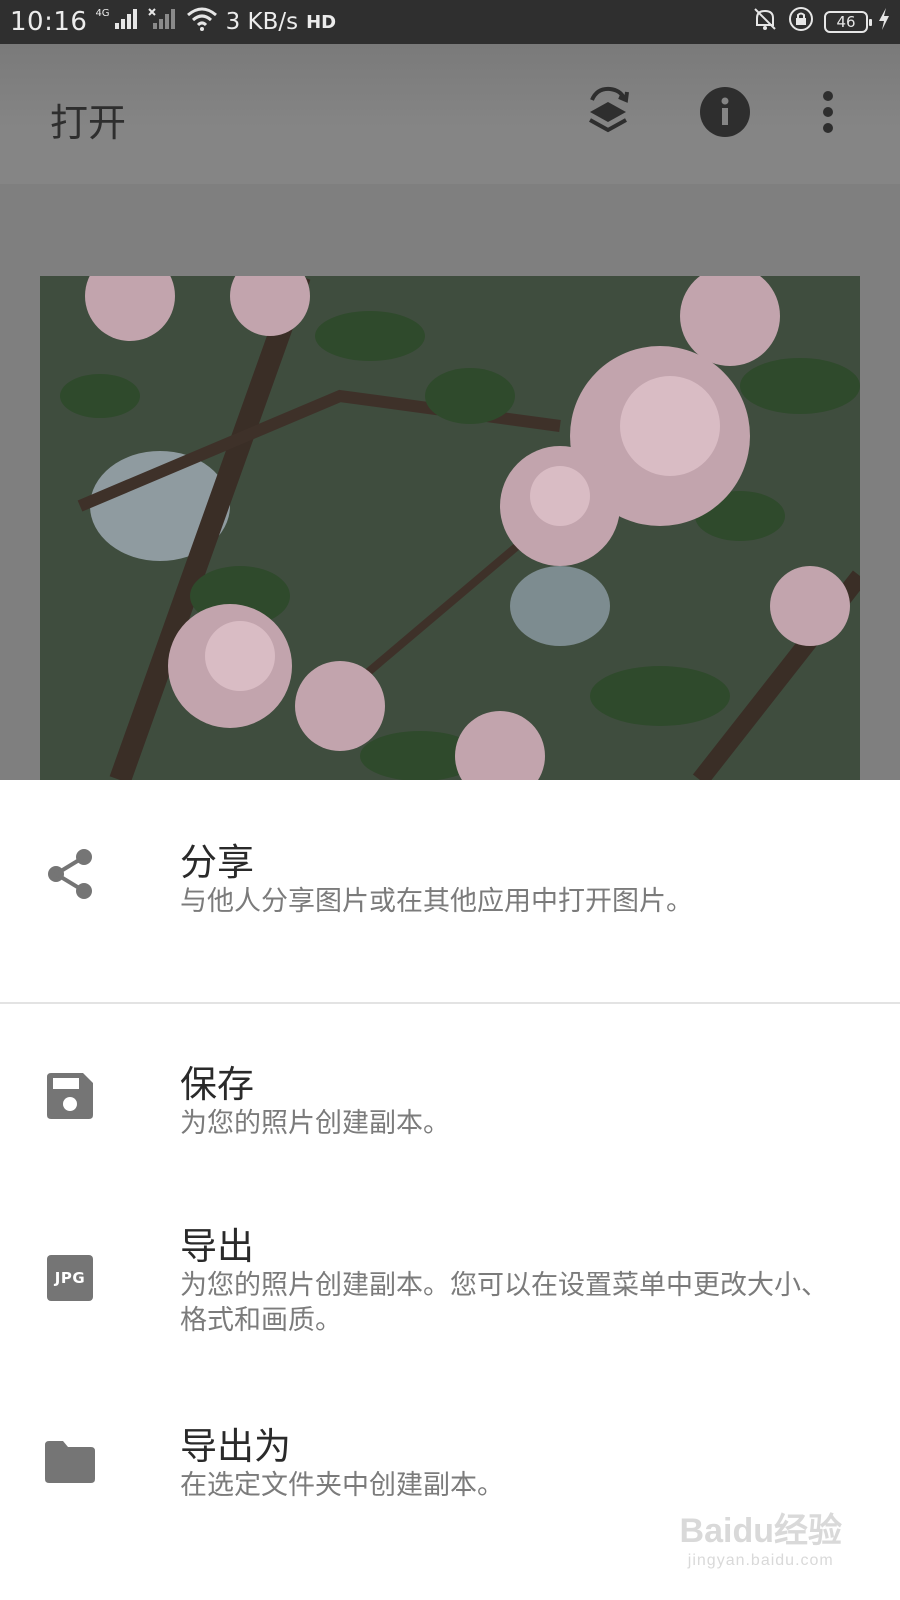  Describe the element at coordinates (127, 22) in the screenshot. I see `signal-icon` at that location.